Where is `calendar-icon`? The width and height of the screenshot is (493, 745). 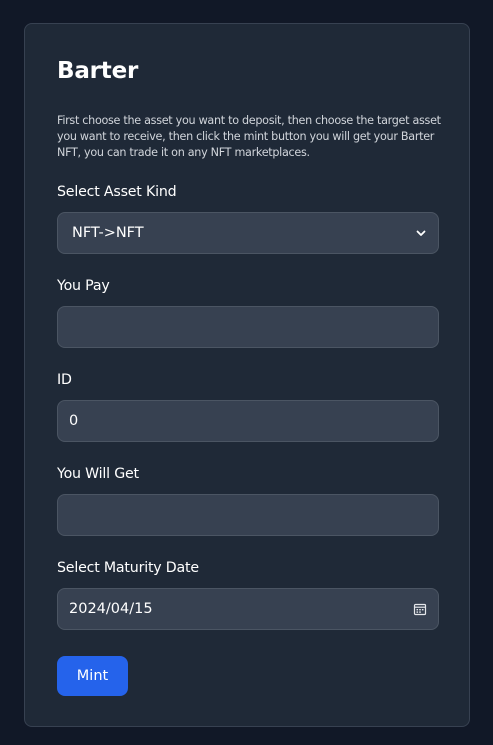 calendar-icon is located at coordinates (420, 609).